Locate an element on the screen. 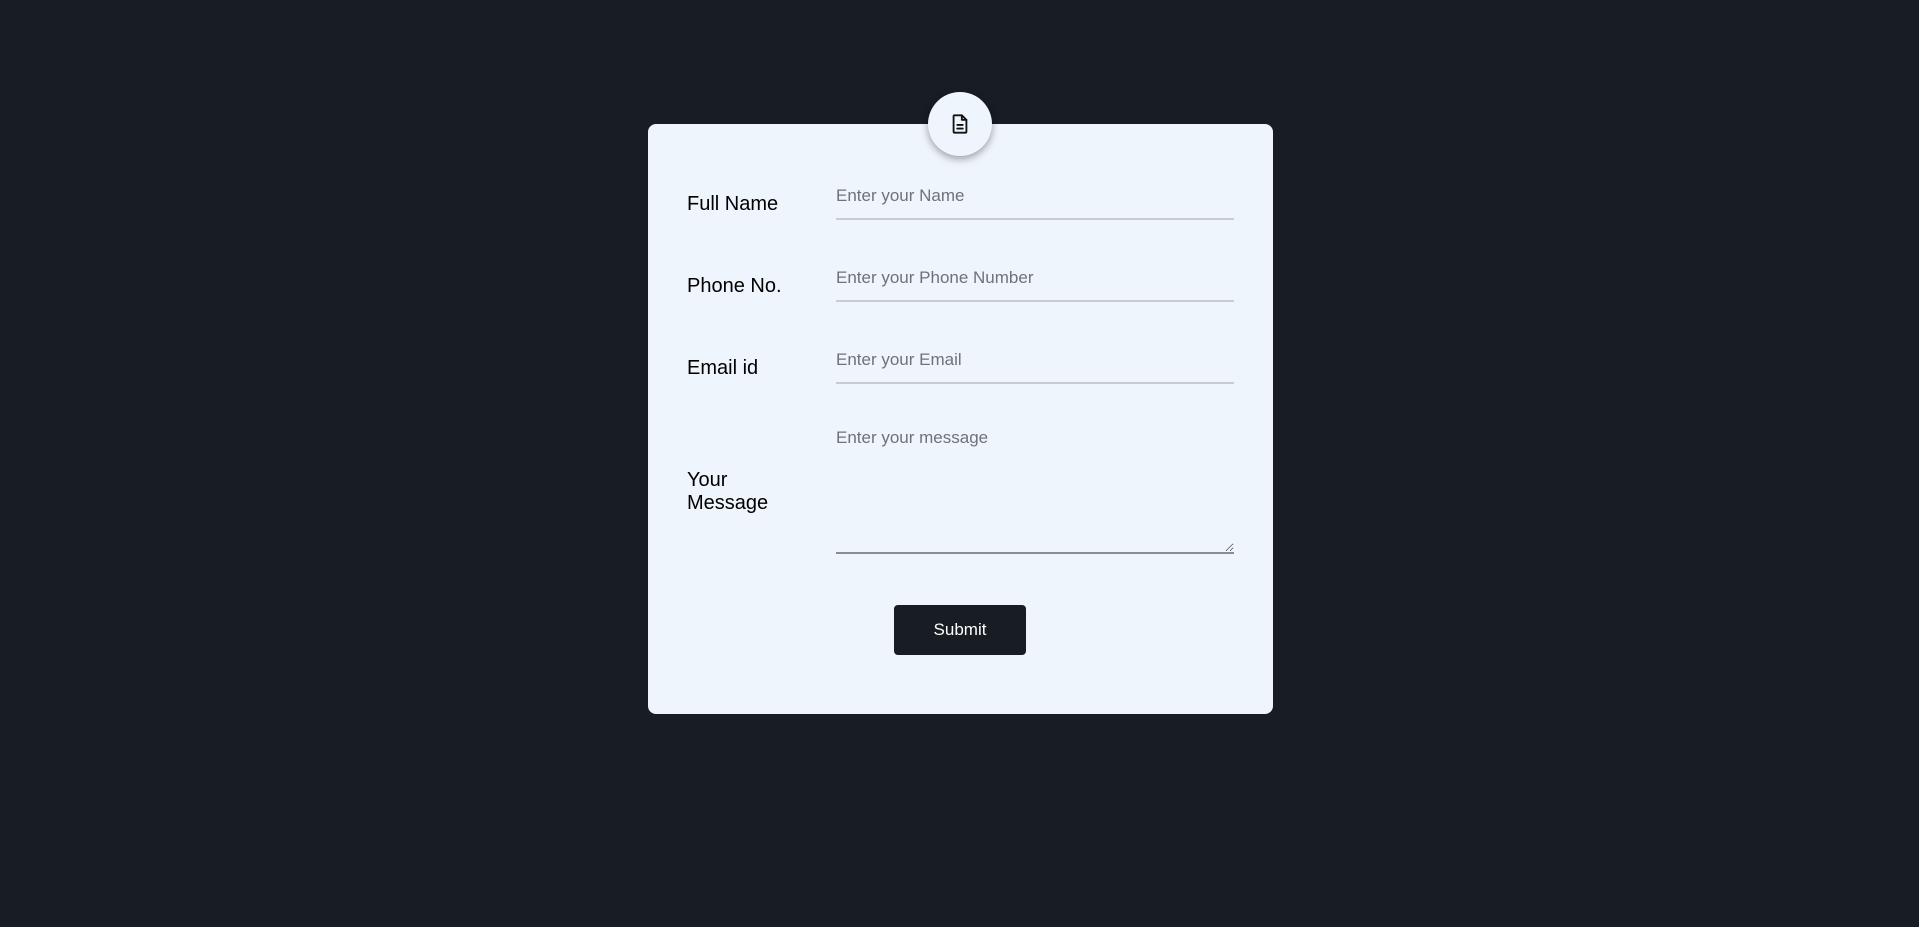 The image size is (1919, 927). email-input is located at coordinates (1035, 364).